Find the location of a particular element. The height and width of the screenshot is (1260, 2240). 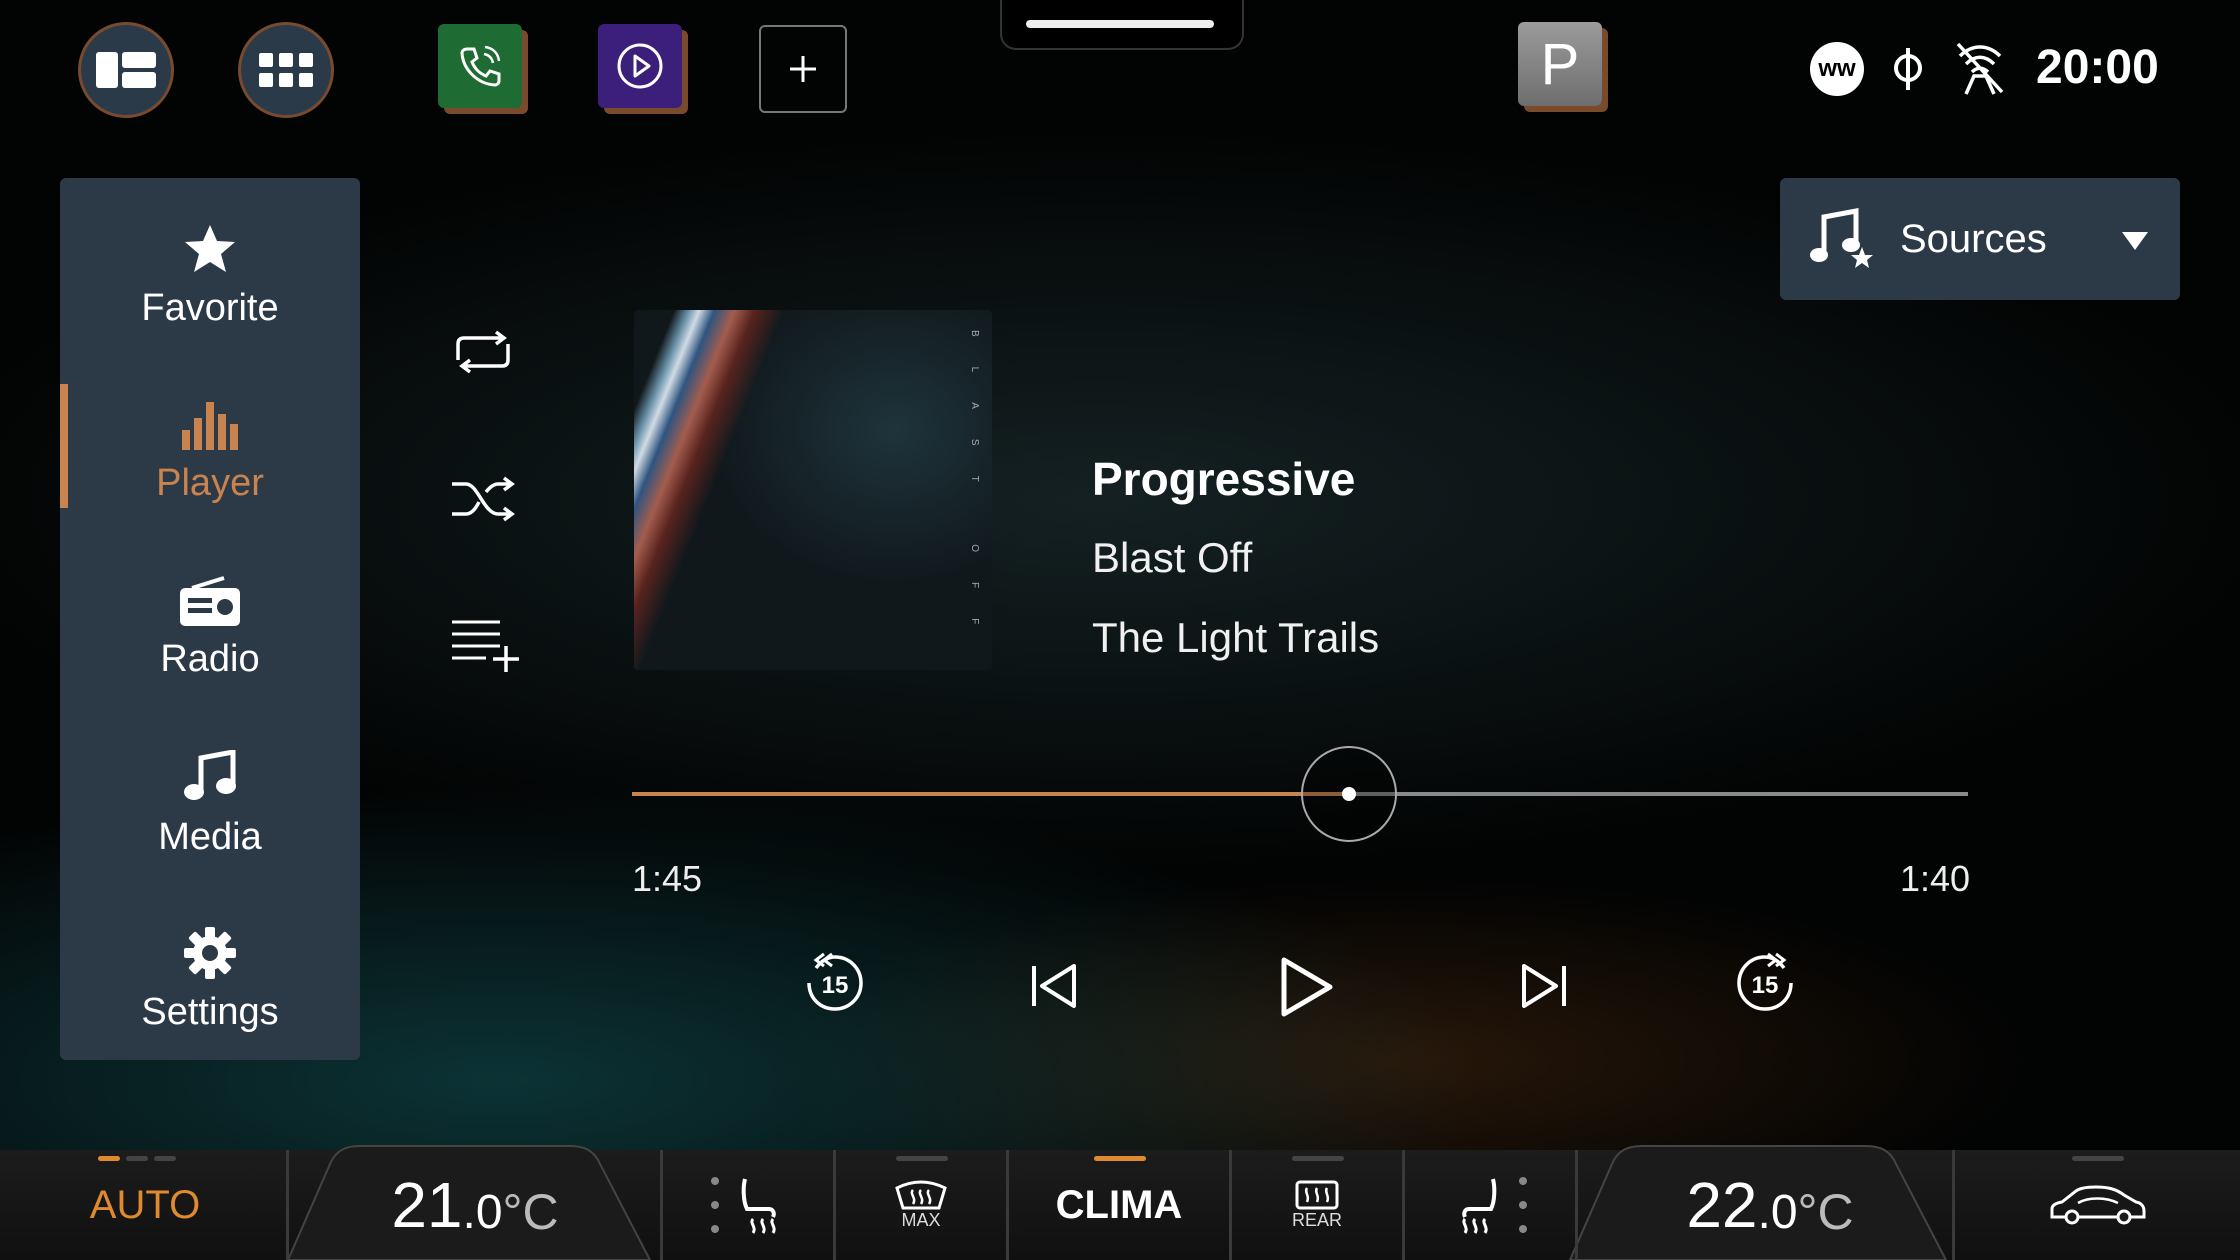

app-grid-button is located at coordinates (286, 70).